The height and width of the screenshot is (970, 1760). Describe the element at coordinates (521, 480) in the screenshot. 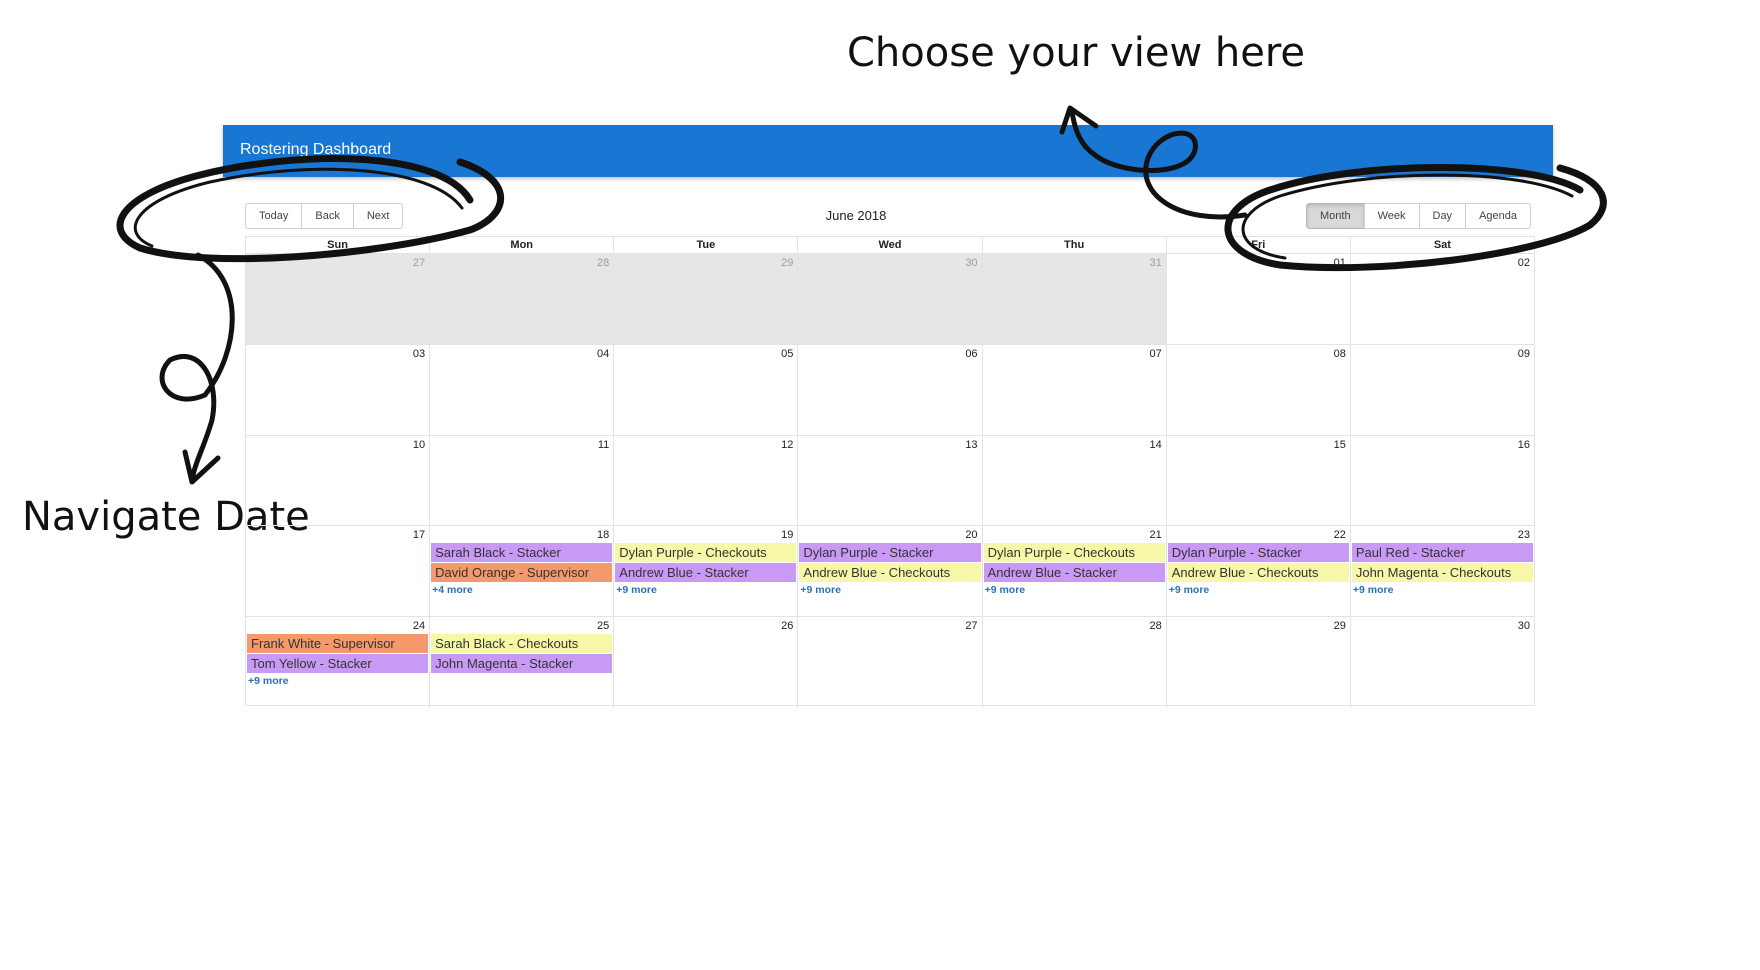

I see `day-cell: 11` at that location.